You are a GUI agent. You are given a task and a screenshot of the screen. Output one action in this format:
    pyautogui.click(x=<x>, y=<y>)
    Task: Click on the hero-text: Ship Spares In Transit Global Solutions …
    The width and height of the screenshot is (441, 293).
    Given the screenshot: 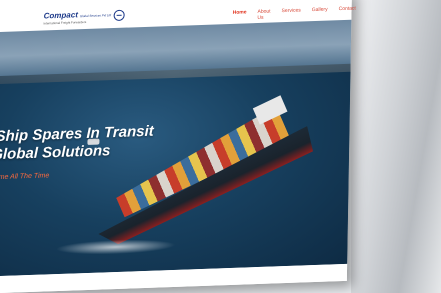 What is the action you would take?
    pyautogui.click(x=77, y=152)
    